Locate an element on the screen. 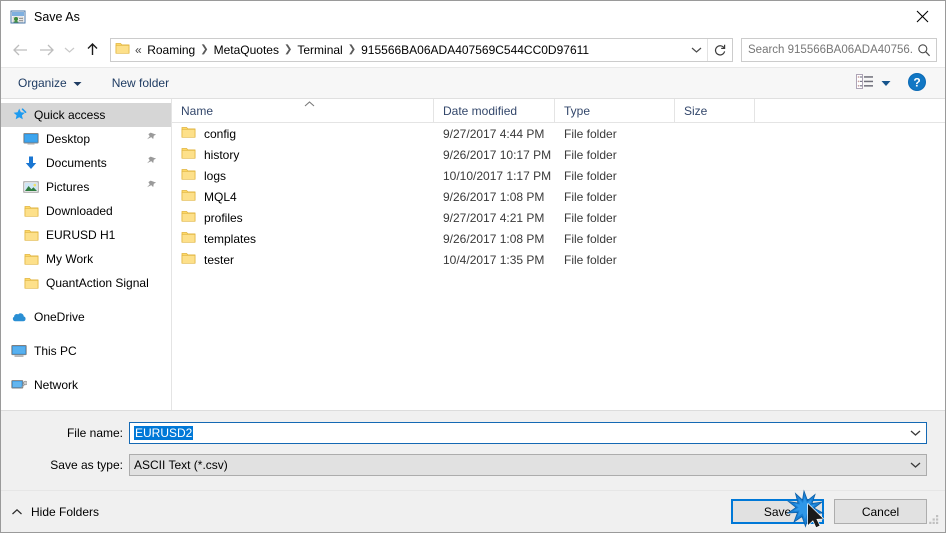 The width and height of the screenshot is (946, 533). save-button: Save is located at coordinates (777, 511).